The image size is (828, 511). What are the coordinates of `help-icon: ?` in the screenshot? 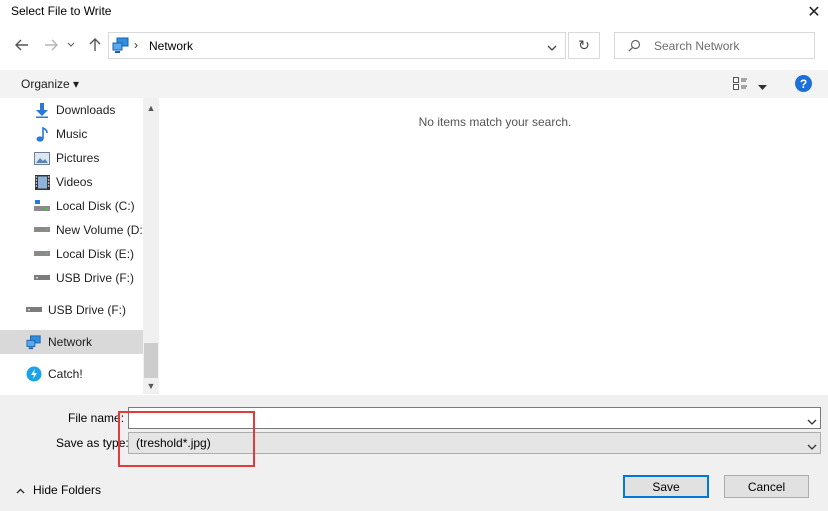 It's located at (803, 83).